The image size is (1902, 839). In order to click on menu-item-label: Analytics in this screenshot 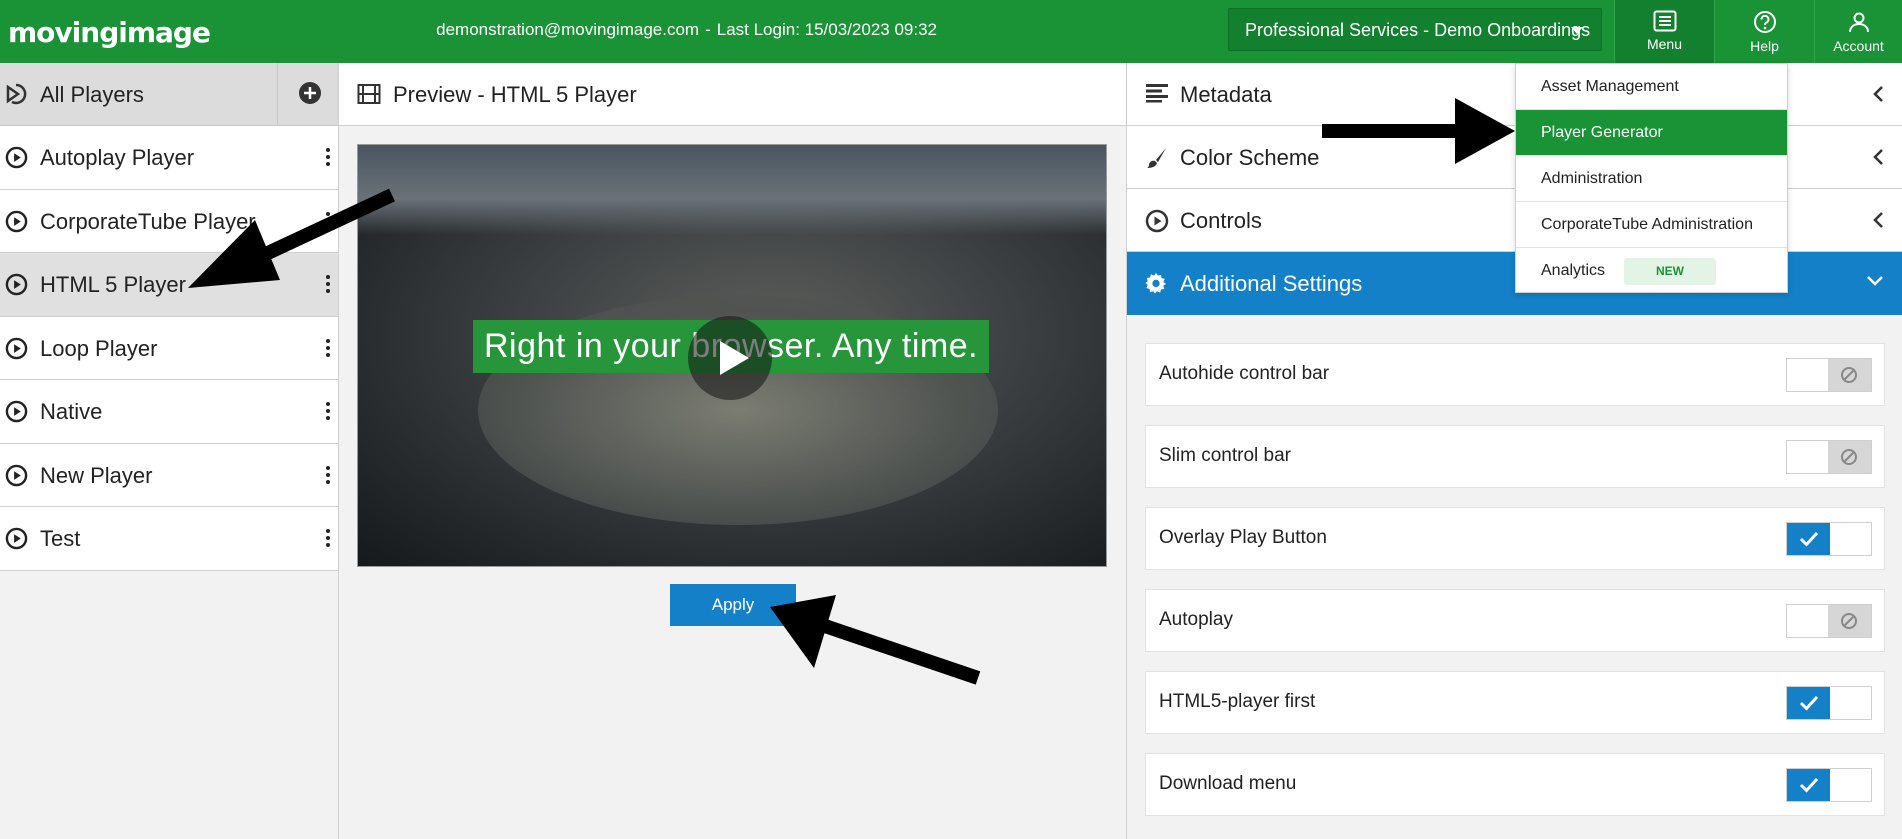, I will do `click(1573, 270)`.